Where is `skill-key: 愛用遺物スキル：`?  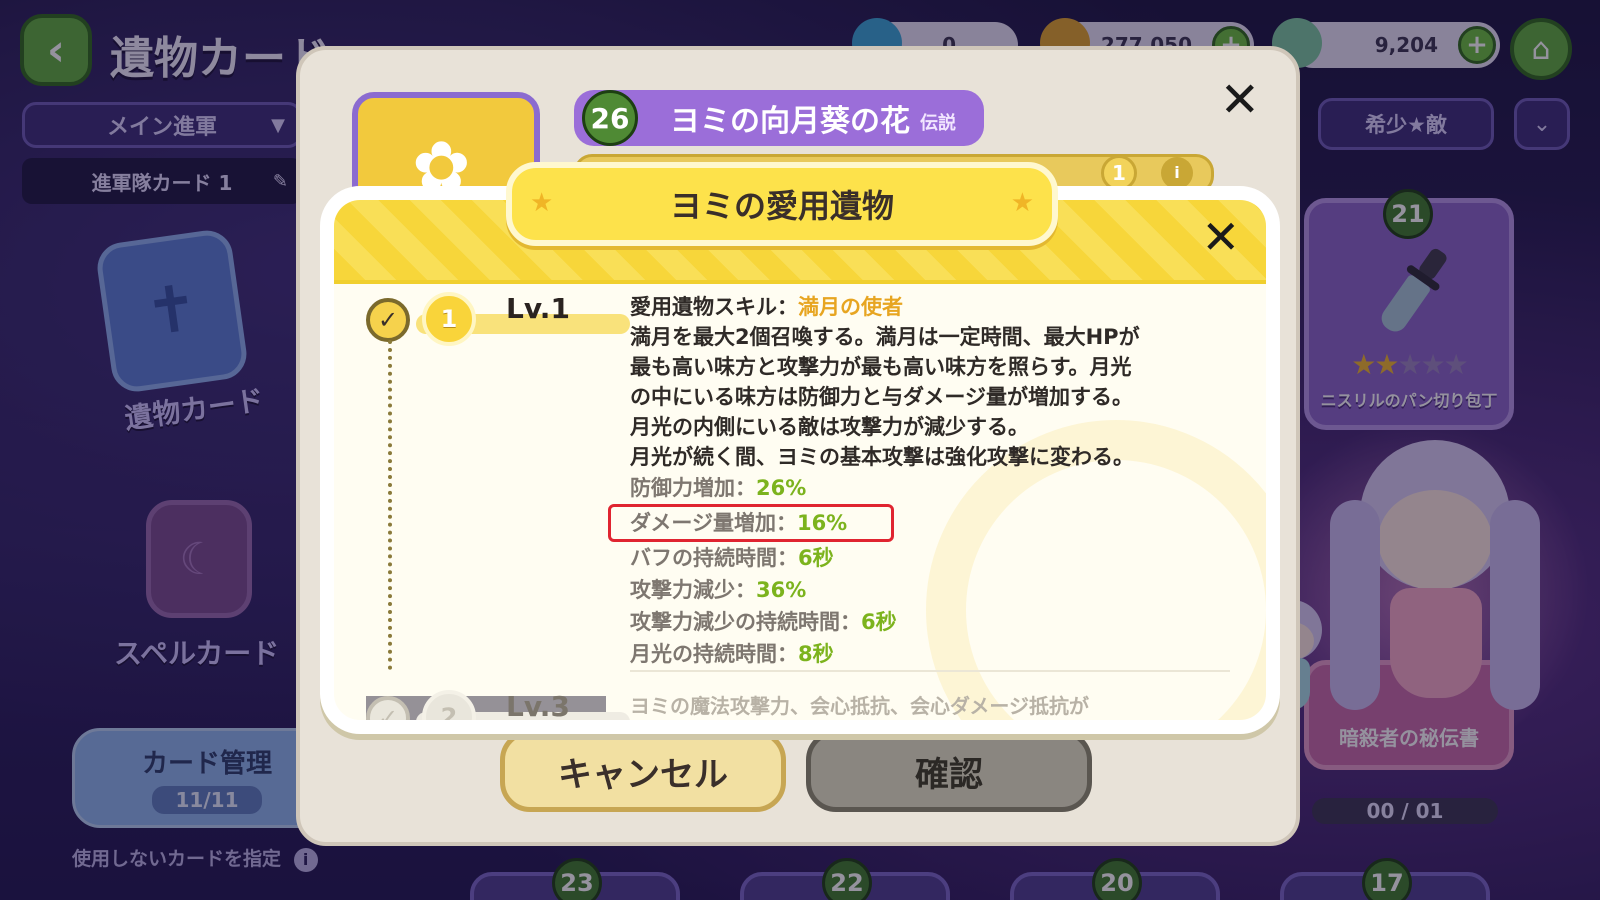
skill-key: 愛用遺物スキル： is located at coordinates (714, 307).